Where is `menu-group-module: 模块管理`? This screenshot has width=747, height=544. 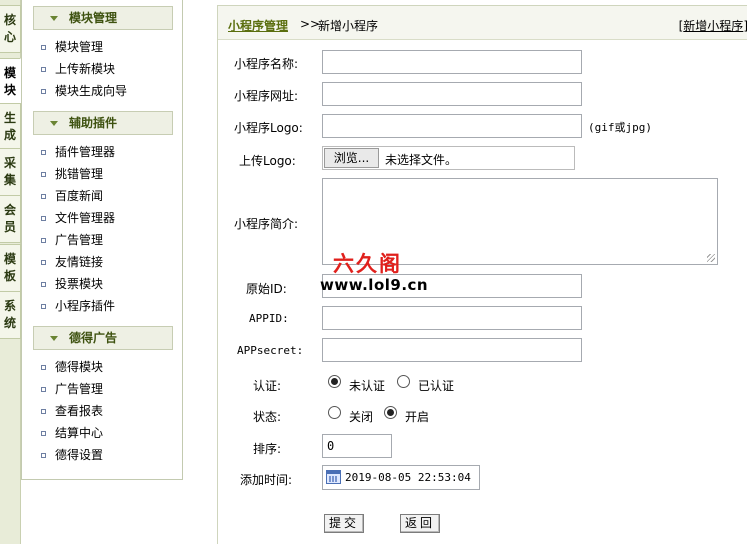 menu-group-module: 模块管理 is located at coordinates (103, 18).